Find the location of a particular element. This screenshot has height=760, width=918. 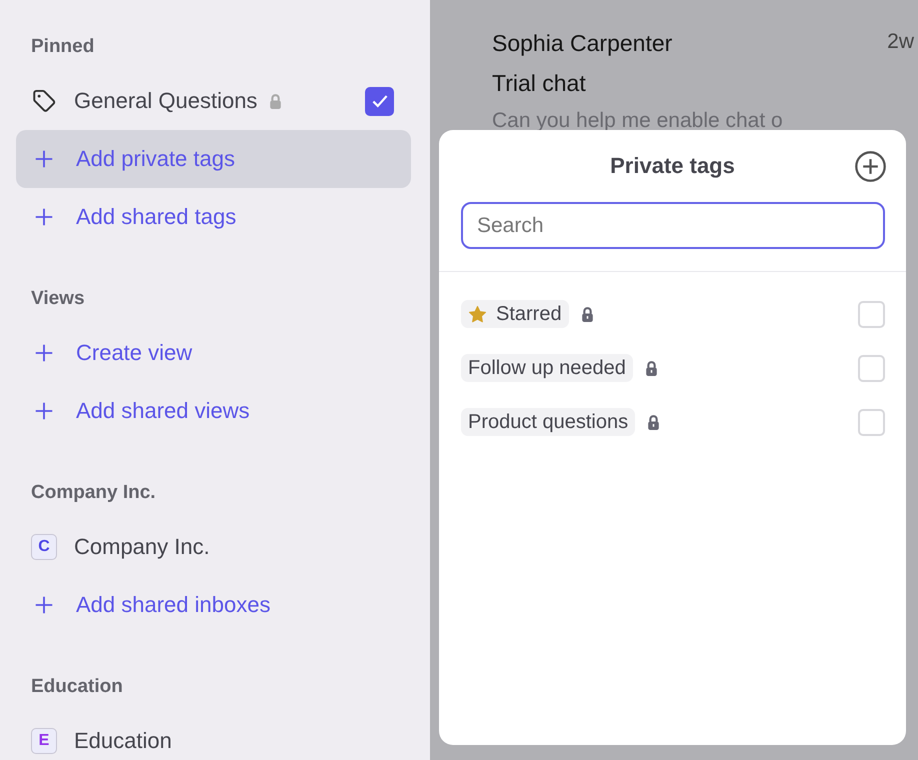

inbox-letter-icon: E is located at coordinates (44, 741).